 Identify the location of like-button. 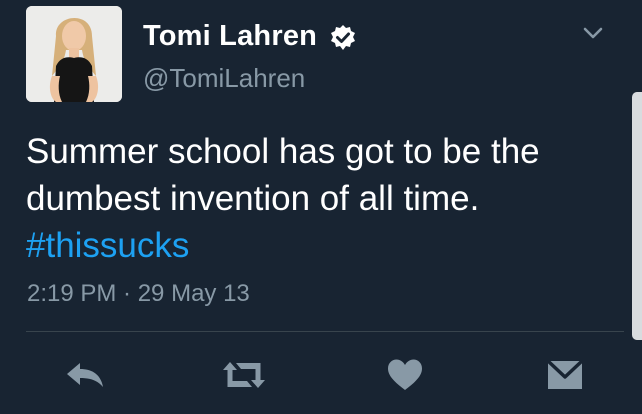
(405, 375).